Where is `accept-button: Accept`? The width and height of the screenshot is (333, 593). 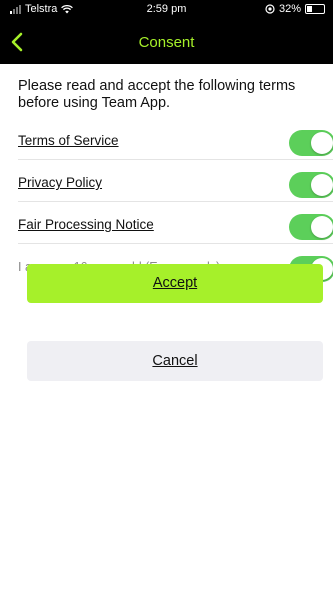
accept-button: Accept is located at coordinates (175, 283).